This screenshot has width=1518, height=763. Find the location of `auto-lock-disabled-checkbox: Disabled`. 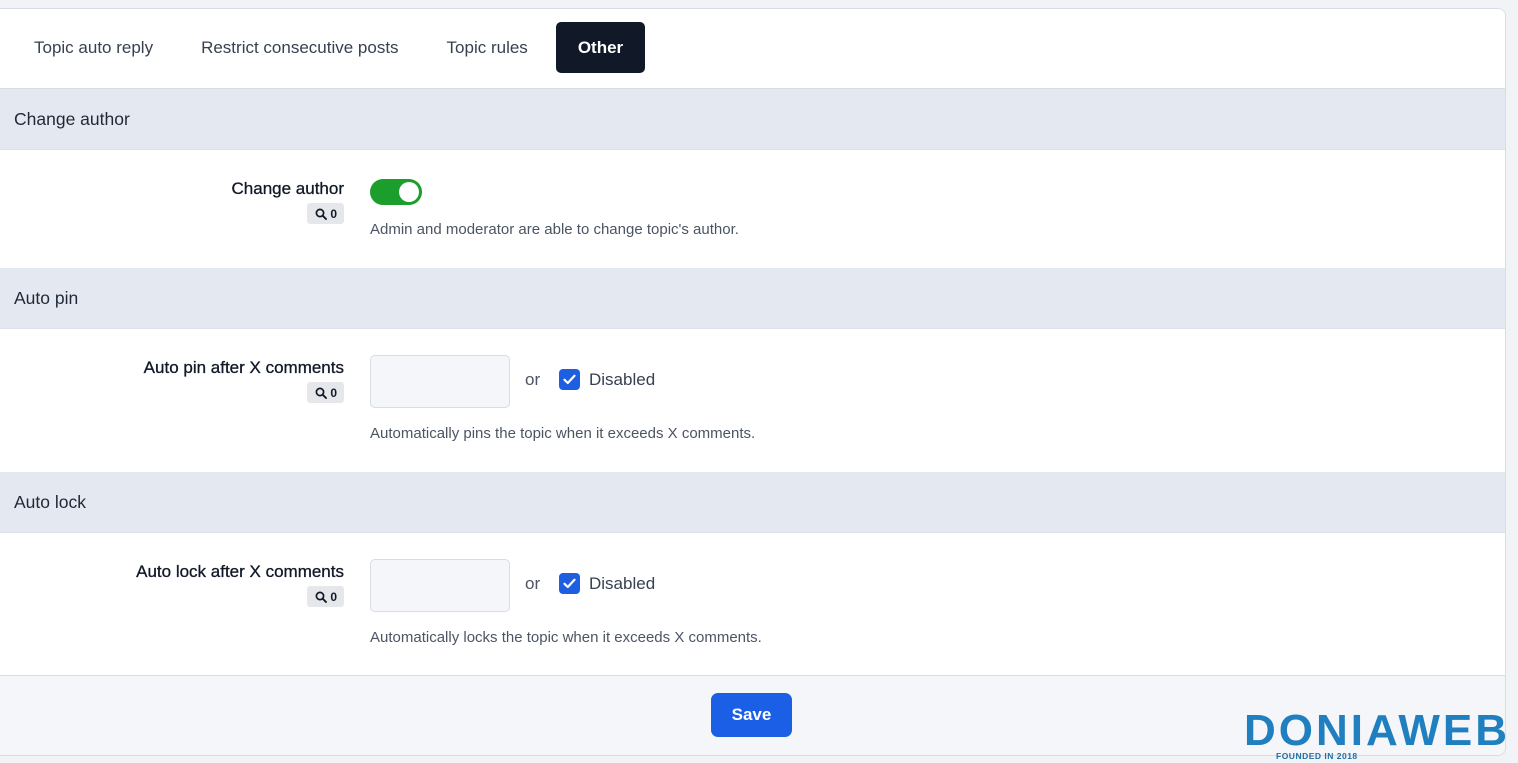

auto-lock-disabled-checkbox: Disabled is located at coordinates (607, 583).